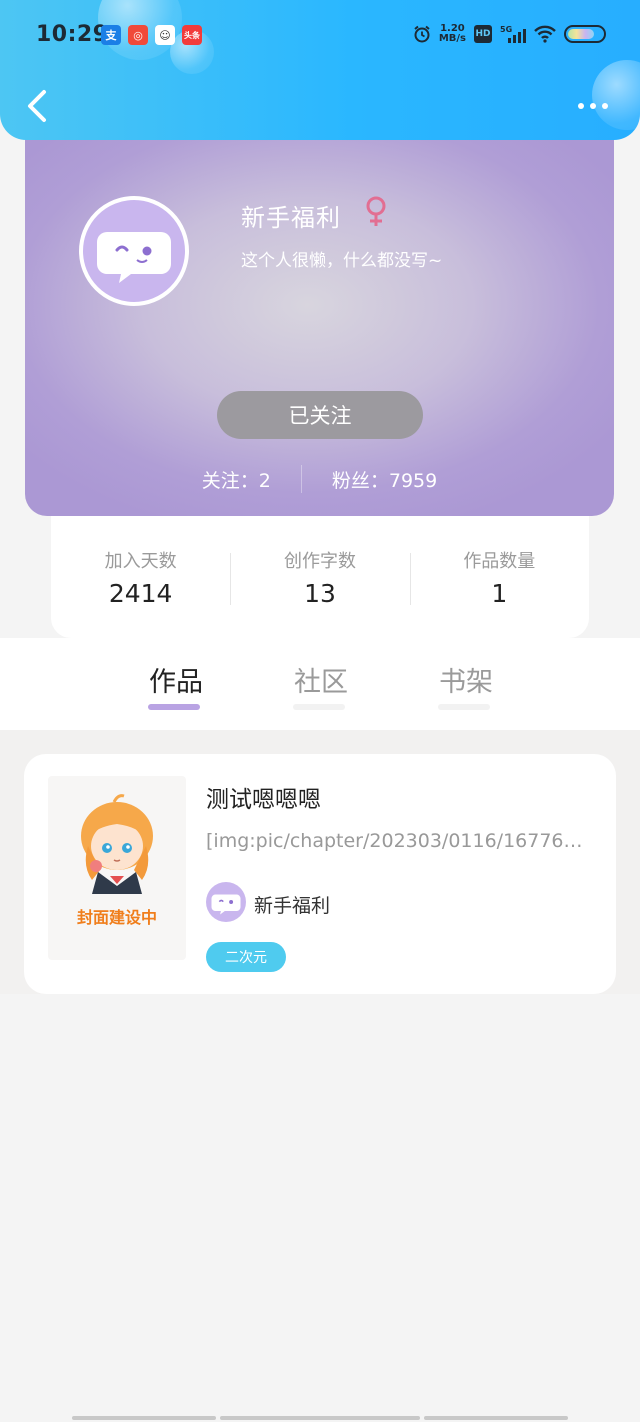 This screenshot has height=1422, width=640. Describe the element at coordinates (545, 34) in the screenshot. I see `wifi-icon` at that location.